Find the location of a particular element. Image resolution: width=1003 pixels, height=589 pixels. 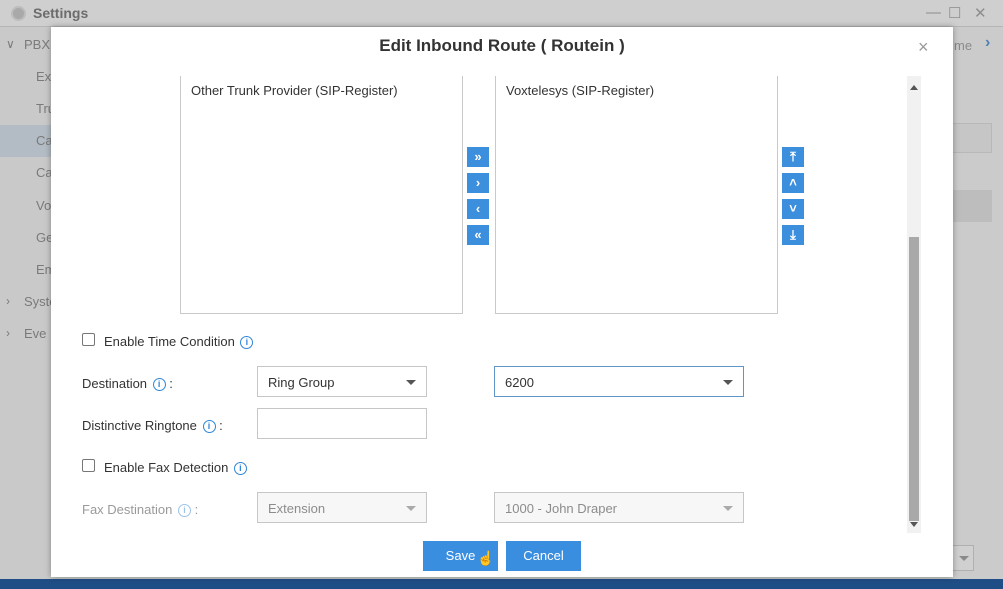

move-top-button: ⤒ is located at coordinates (793, 157).